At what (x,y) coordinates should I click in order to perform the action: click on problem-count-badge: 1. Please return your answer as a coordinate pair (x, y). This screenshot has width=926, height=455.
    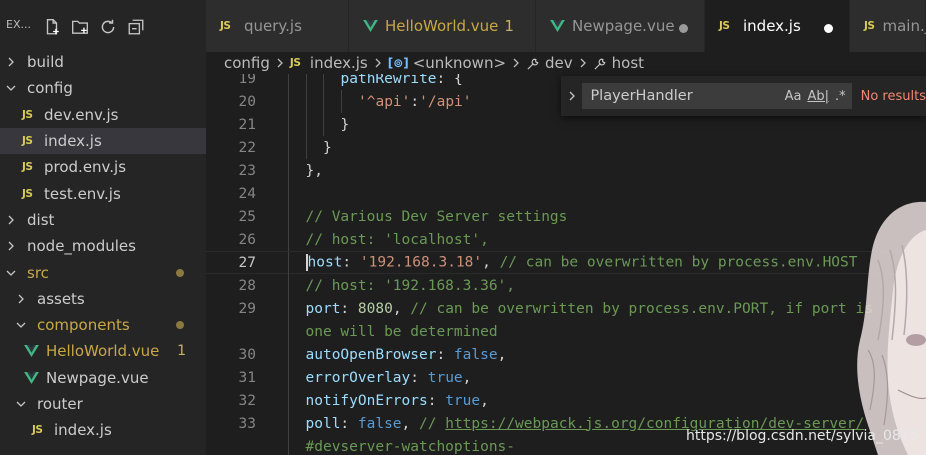
    Looking at the image, I should click on (181, 351).